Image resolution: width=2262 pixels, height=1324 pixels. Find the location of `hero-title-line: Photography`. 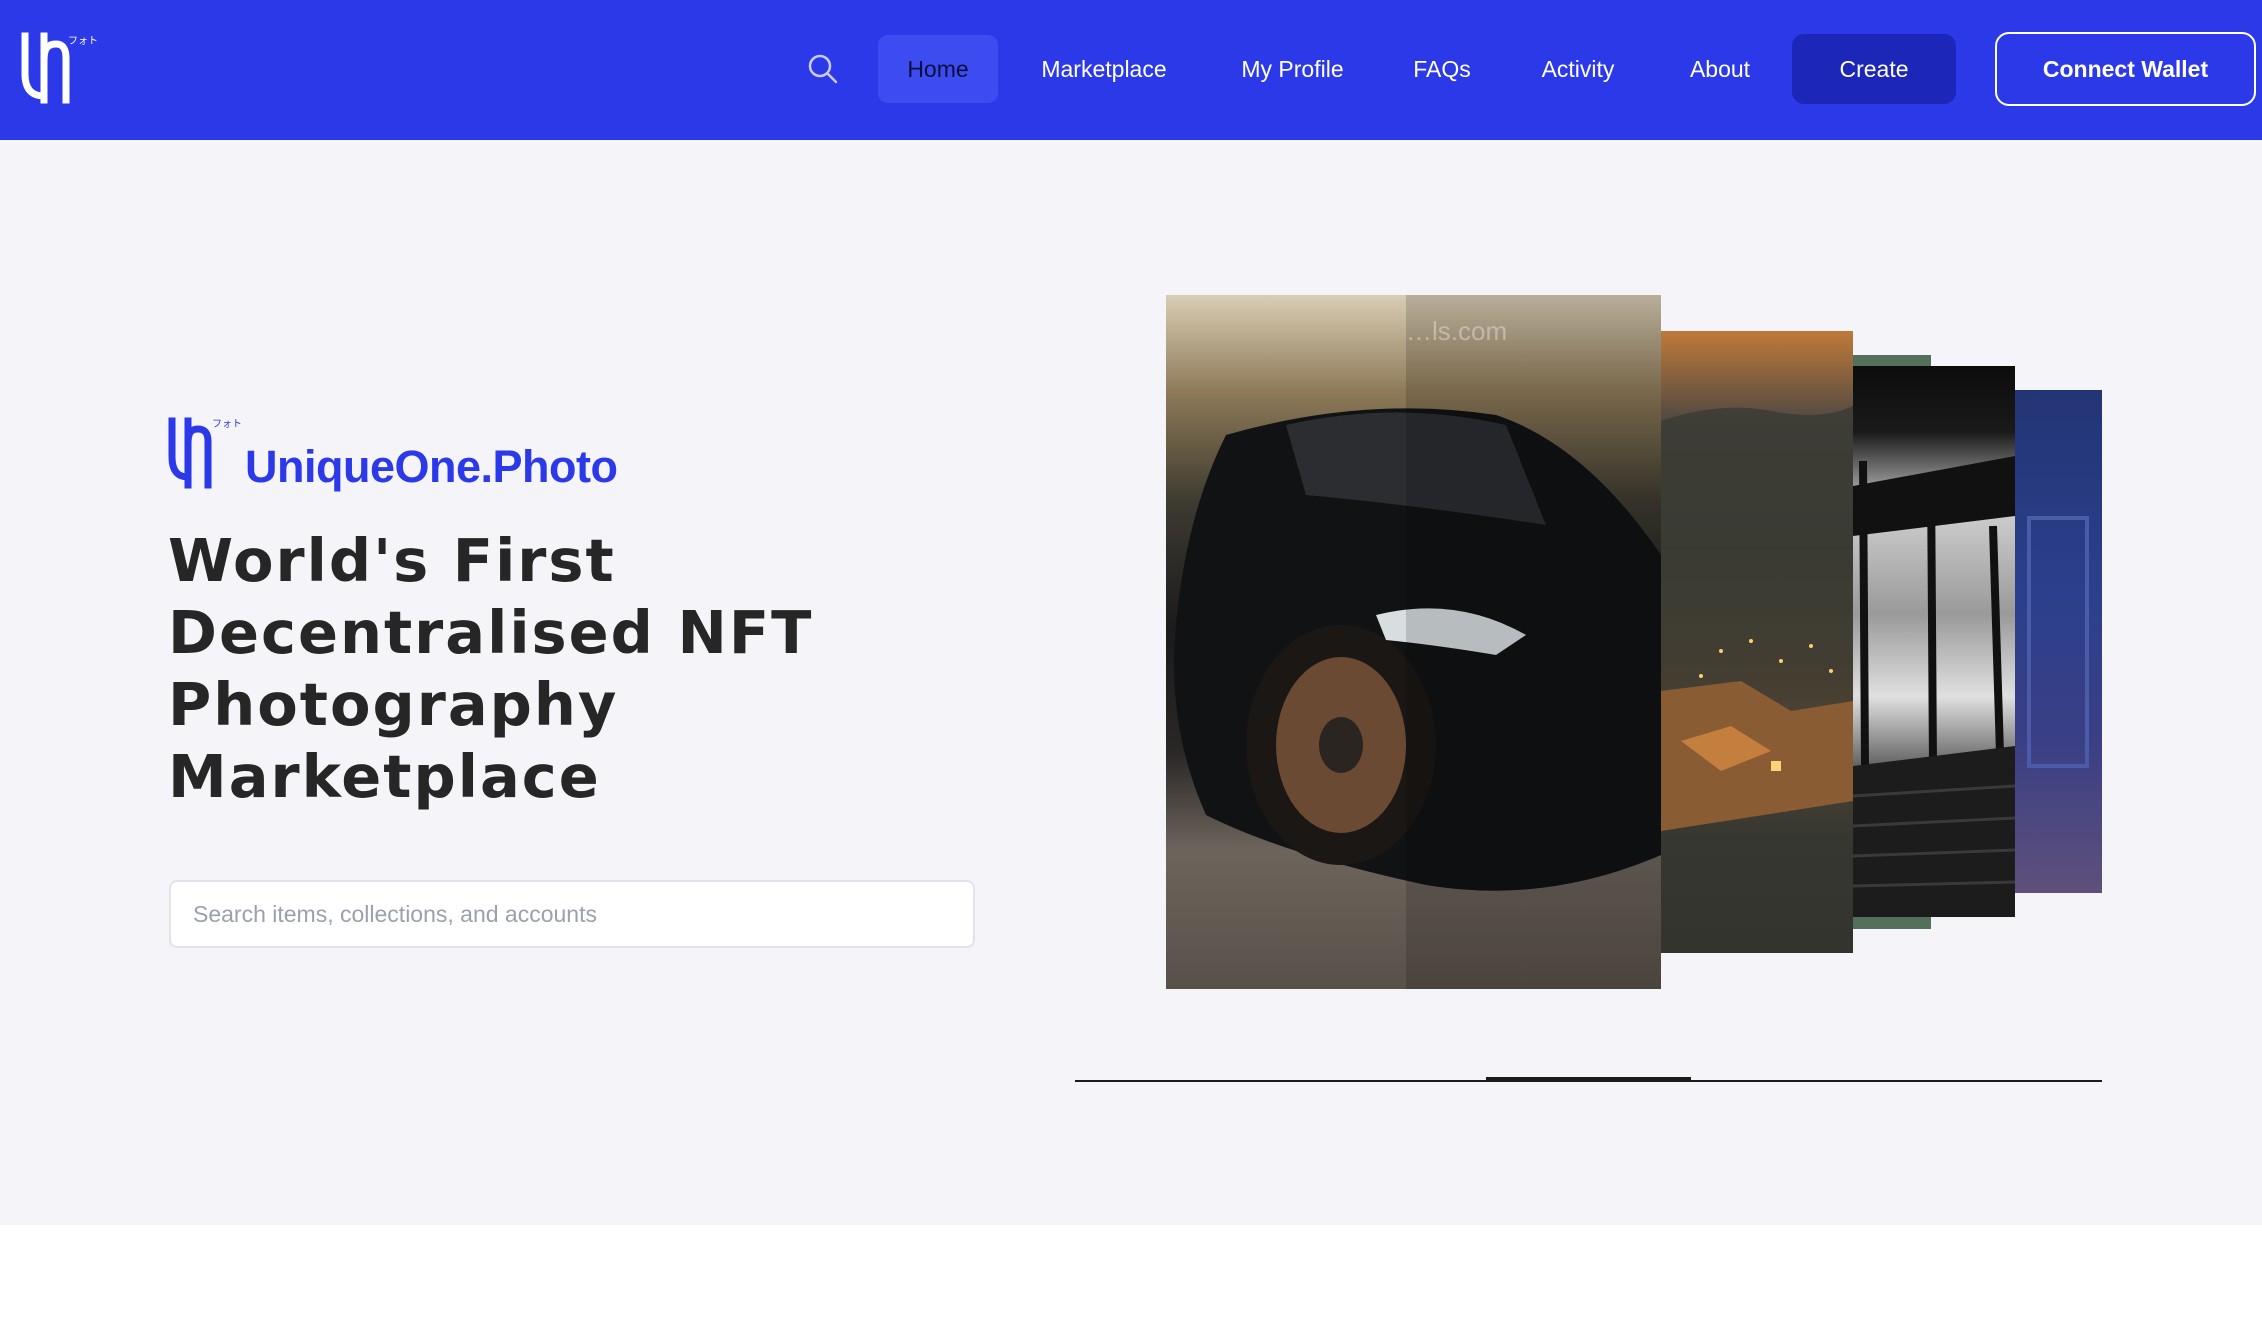

hero-title-line: Photography is located at coordinates (393, 704).